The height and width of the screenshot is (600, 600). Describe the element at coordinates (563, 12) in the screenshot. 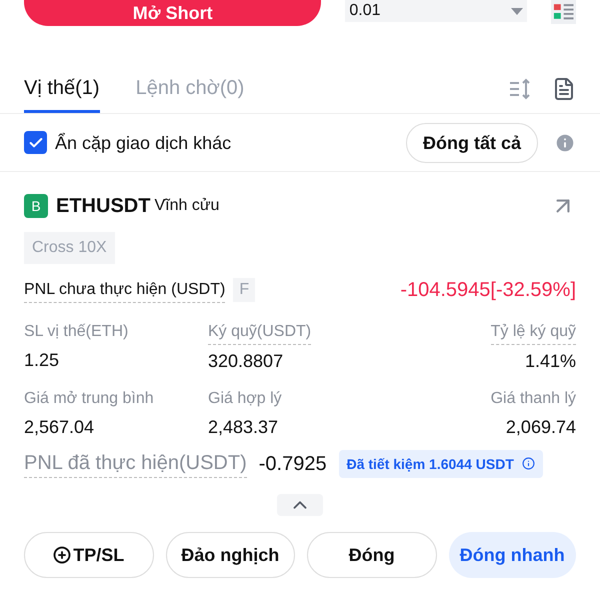

I see `order-book-icon` at that location.